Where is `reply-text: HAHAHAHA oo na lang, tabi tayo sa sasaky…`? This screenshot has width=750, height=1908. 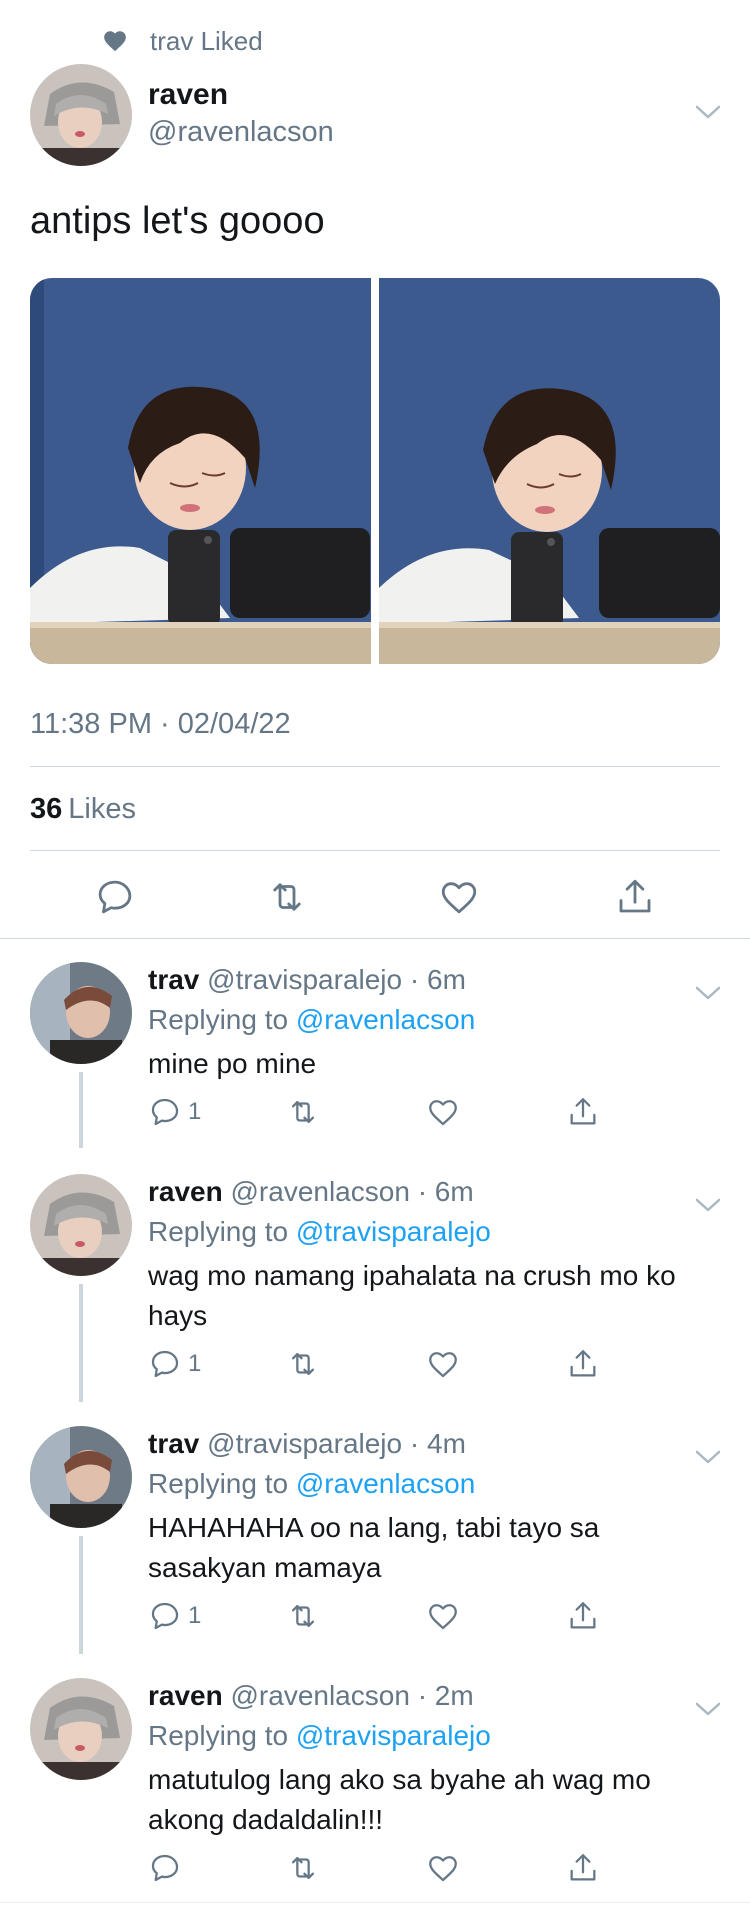
reply-text: HAHAHAHA oo na lang, tabi tayo sa sasaky… is located at coordinates (374, 1547).